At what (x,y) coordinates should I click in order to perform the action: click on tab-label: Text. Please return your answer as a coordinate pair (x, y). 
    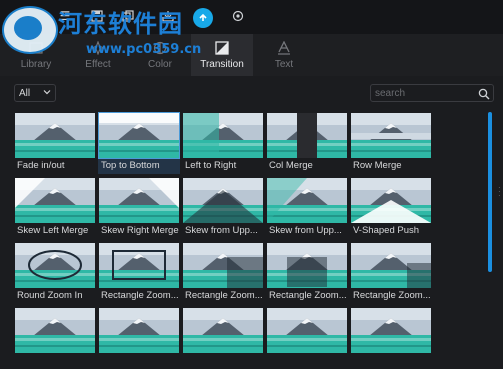
    Looking at the image, I should click on (284, 64).